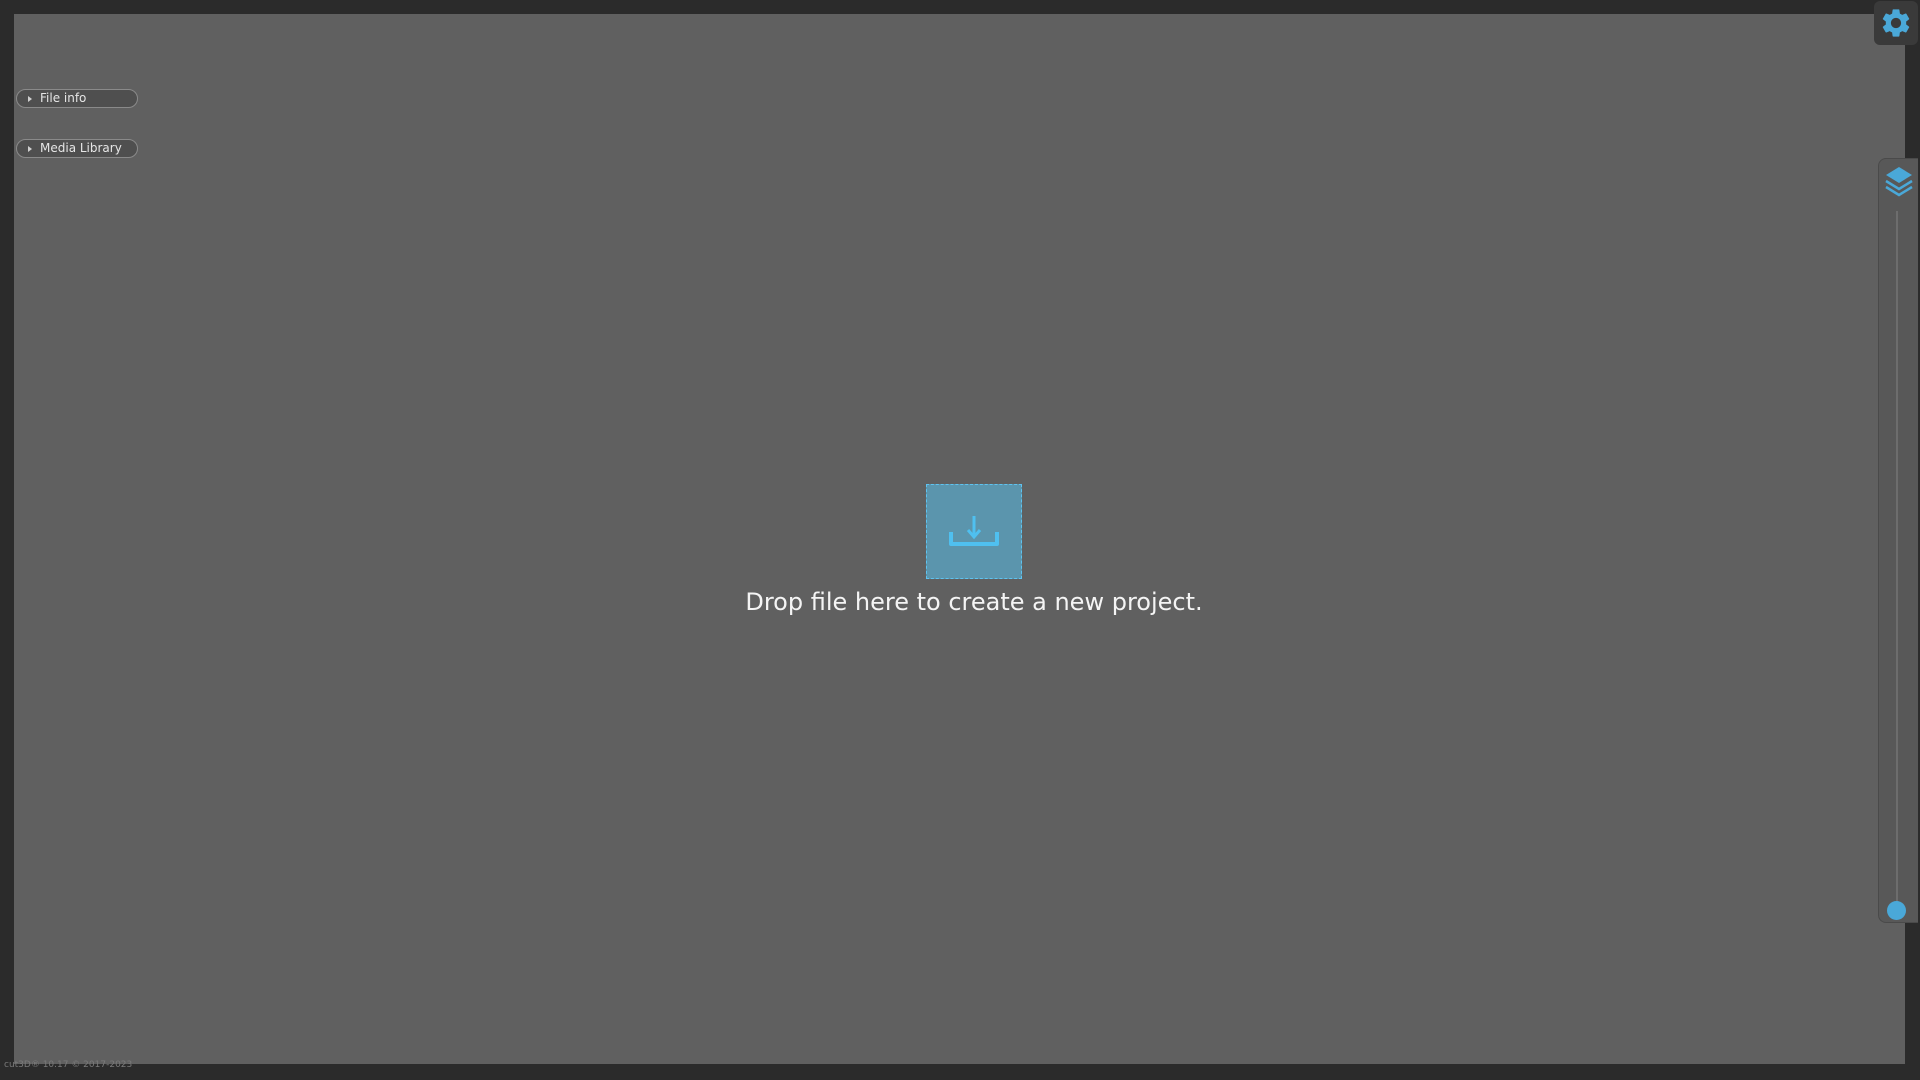  Describe the element at coordinates (68, 1065) in the screenshot. I see `version-footer: cut3D® 10.17 © 2017-2023` at that location.